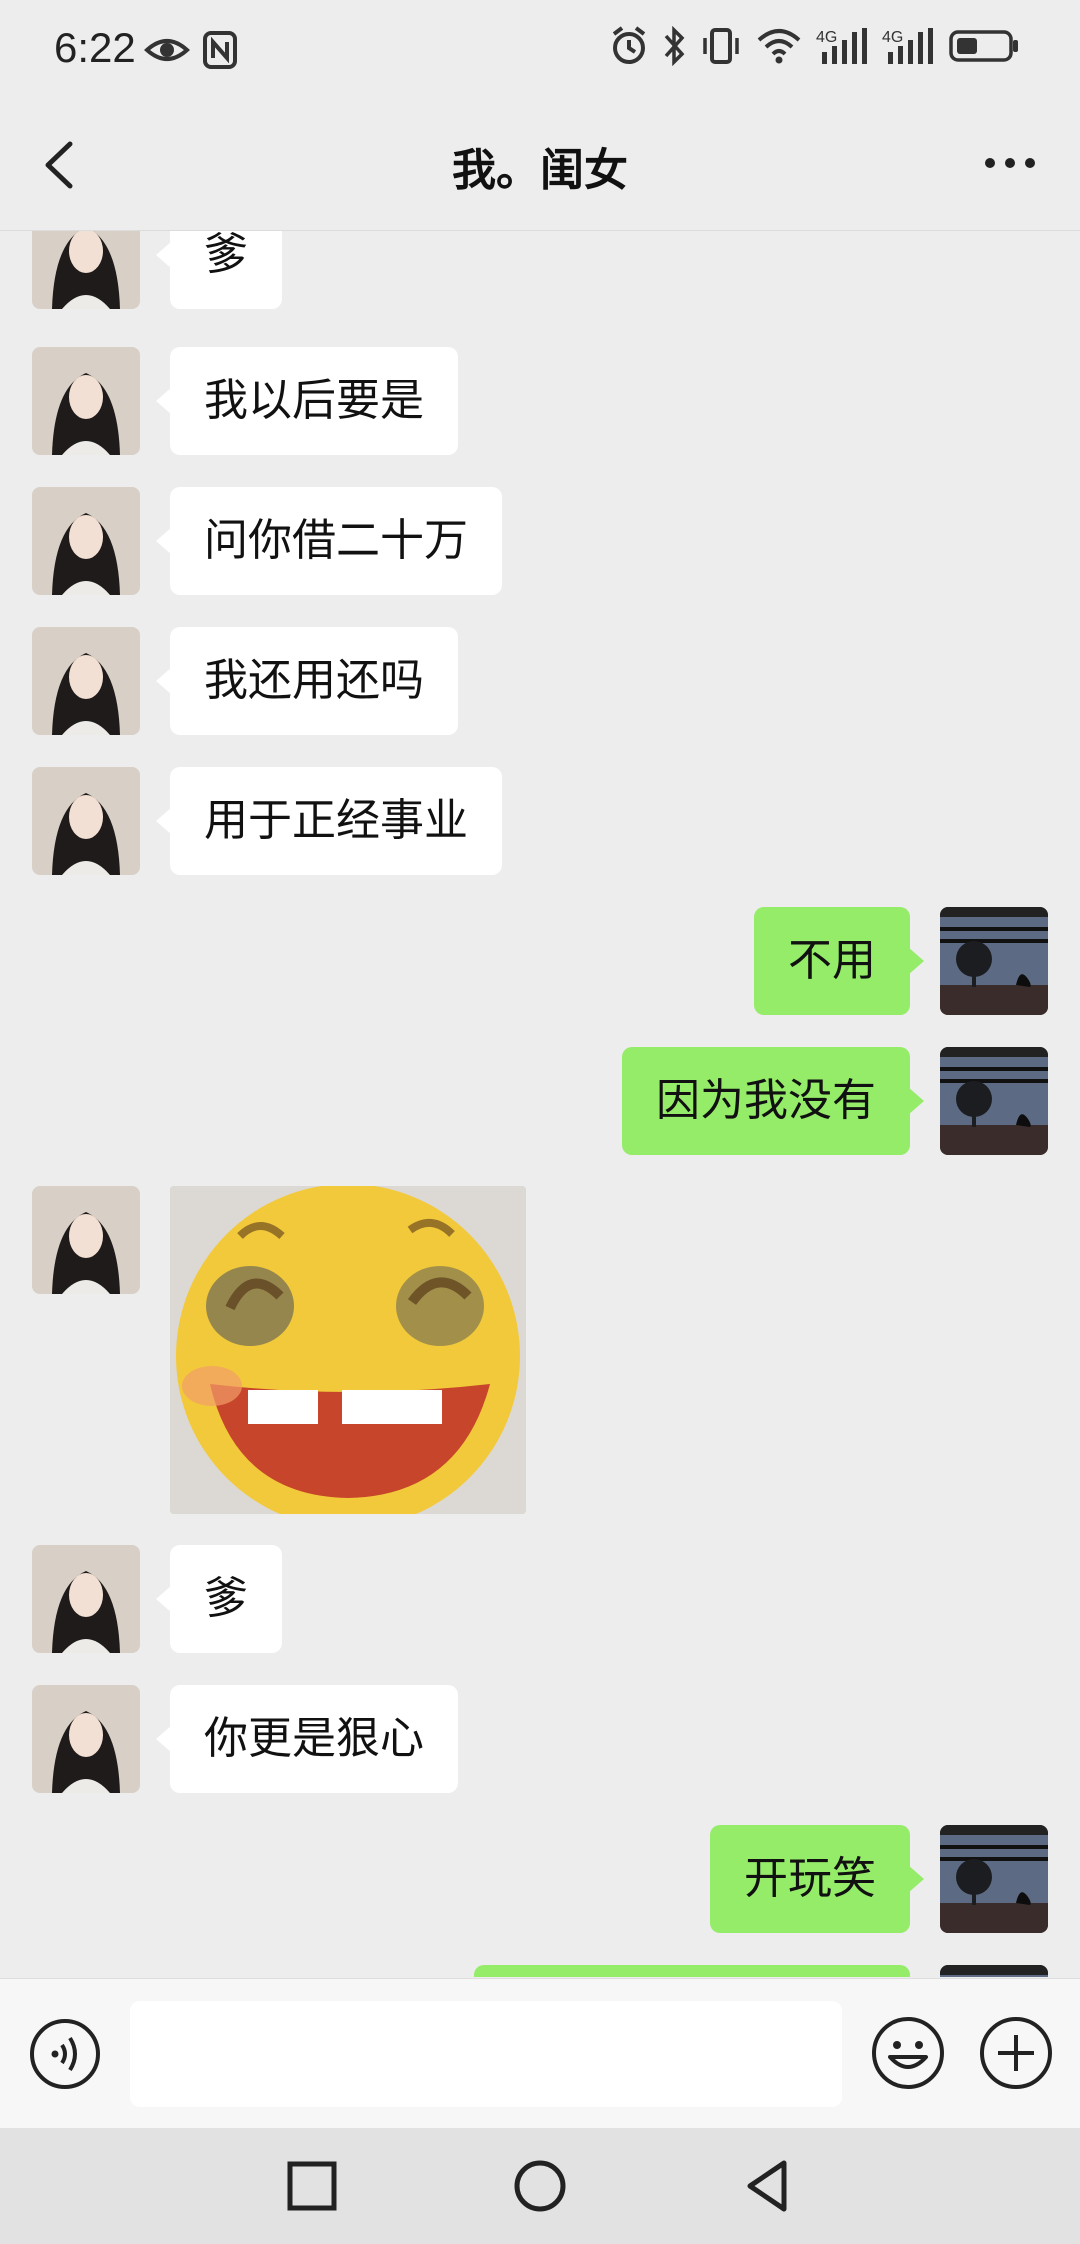  What do you see at coordinates (486, 2054) in the screenshot?
I see `message-input` at bounding box center [486, 2054].